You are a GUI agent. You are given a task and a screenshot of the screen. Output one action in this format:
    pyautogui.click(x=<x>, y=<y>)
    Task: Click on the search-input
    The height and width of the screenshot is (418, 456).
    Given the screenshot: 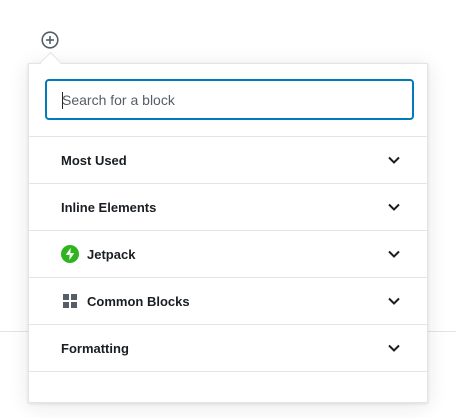 What is the action you would take?
    pyautogui.click(x=229, y=99)
    